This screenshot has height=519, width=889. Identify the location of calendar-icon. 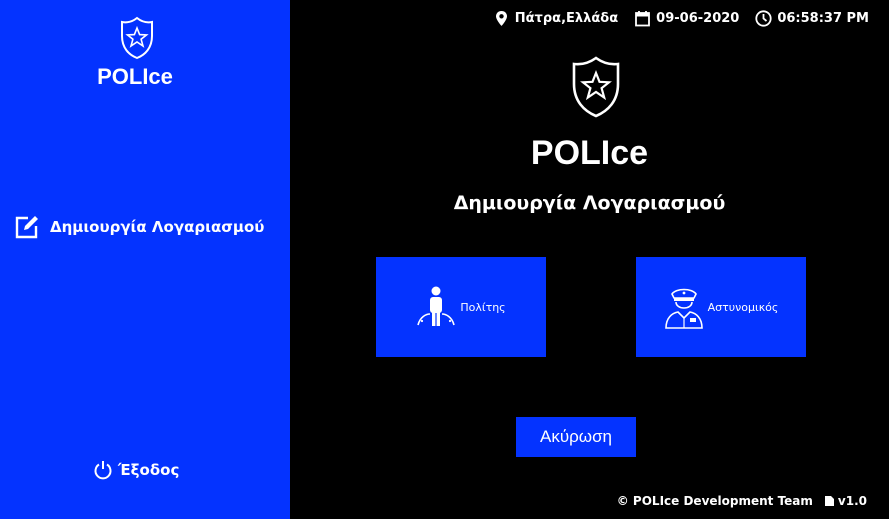
(643, 18).